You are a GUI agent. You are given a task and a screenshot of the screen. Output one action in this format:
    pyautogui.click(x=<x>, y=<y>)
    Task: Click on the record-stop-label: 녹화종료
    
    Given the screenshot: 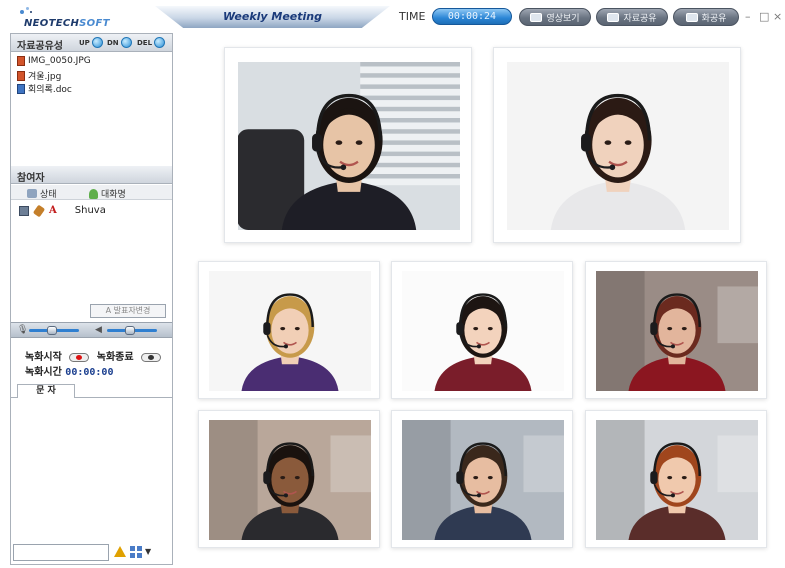 What is the action you would take?
    pyautogui.click(x=115, y=357)
    